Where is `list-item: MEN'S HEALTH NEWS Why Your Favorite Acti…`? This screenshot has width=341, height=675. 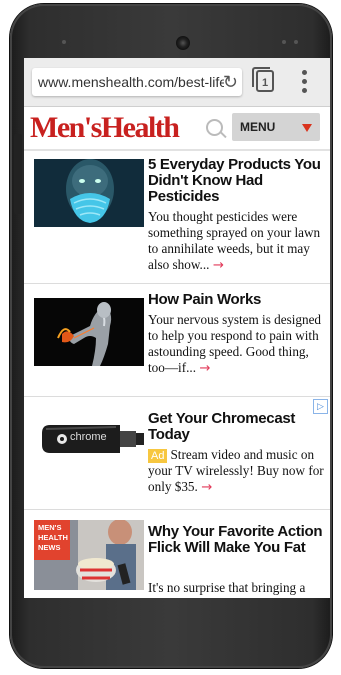 list-item: MEN'S HEALTH NEWS Why Your Favorite Acti… is located at coordinates (177, 554).